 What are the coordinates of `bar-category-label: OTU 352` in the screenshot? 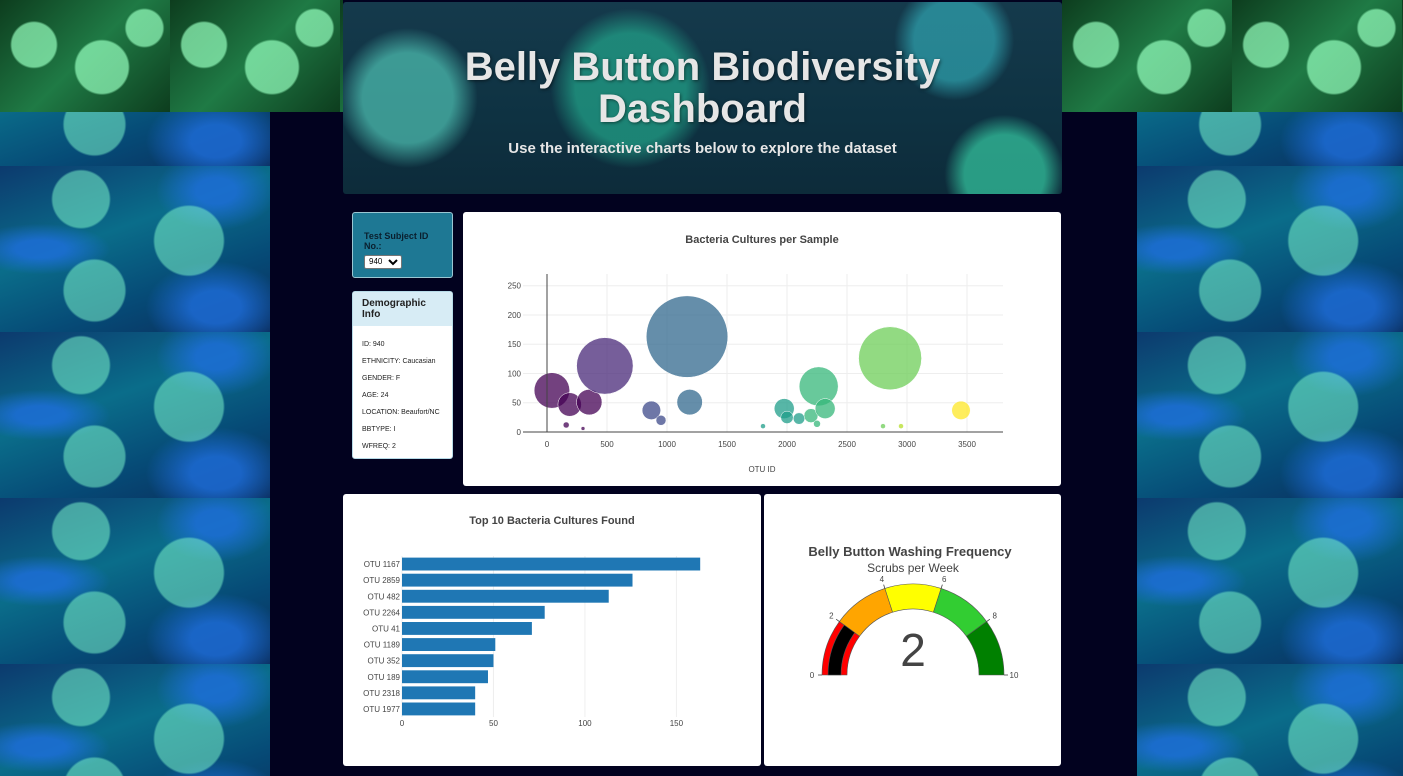 It's located at (384, 661).